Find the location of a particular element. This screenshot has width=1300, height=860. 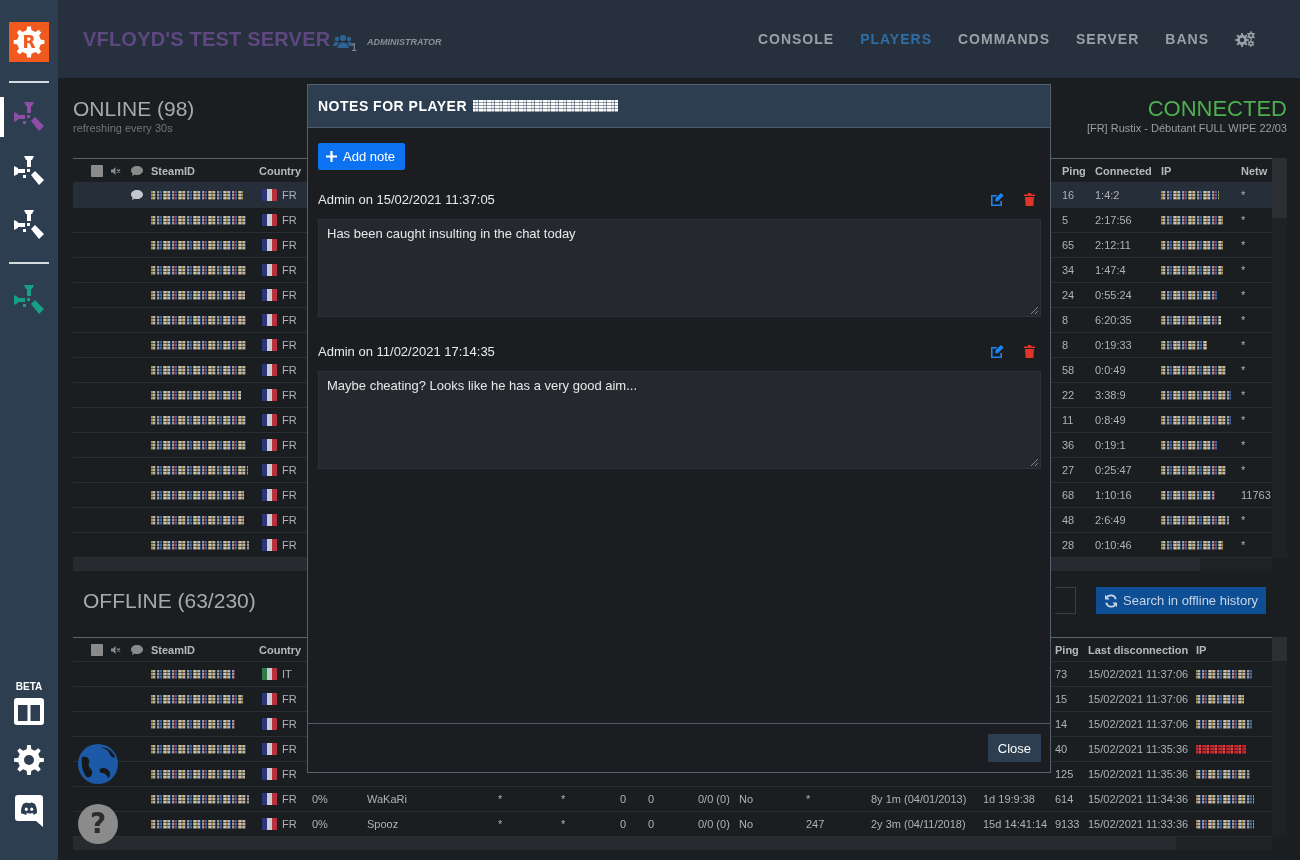

table-cell: 11763 is located at coordinates (1256, 495).